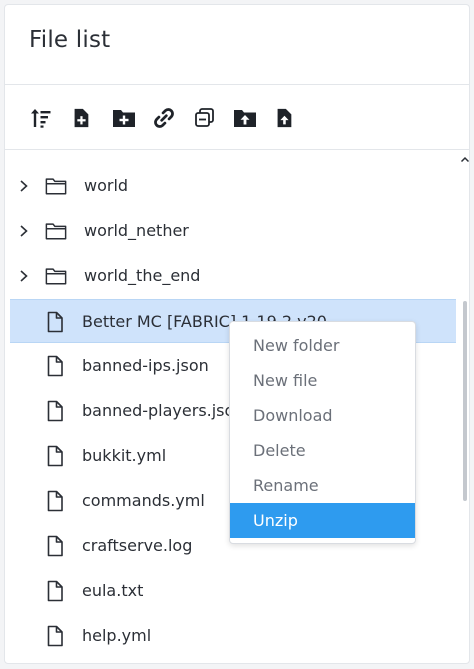 This screenshot has height=669, width=474. I want to click on new-file-button, so click(81, 118).